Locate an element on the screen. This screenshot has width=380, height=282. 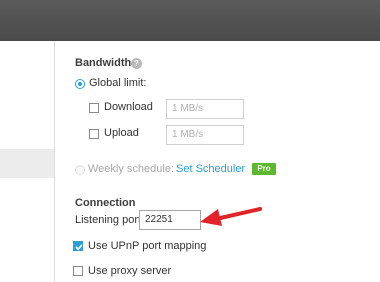
checkmark-icon is located at coordinates (79, 247).